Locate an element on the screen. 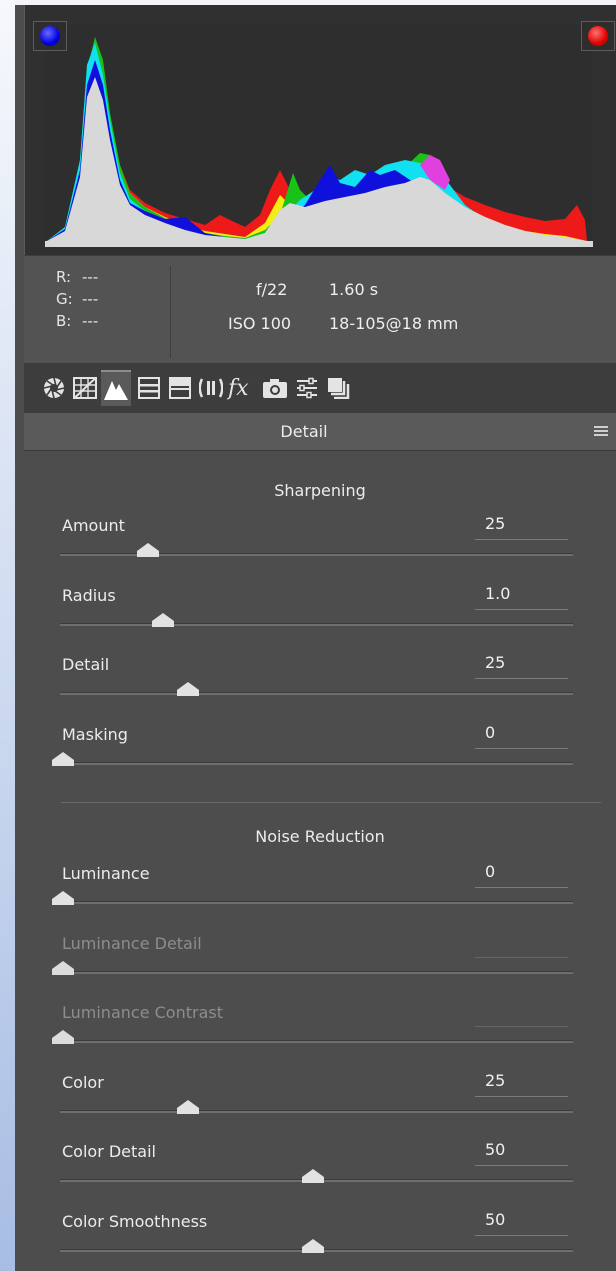 The height and width of the screenshot is (1271, 616). tab-snapshots is located at coordinates (338, 388).